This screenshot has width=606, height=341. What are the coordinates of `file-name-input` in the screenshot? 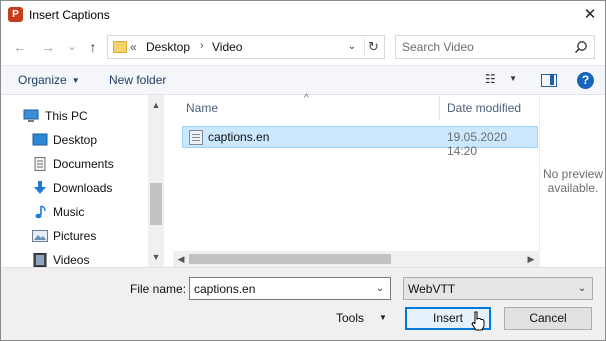 It's located at (279, 289).